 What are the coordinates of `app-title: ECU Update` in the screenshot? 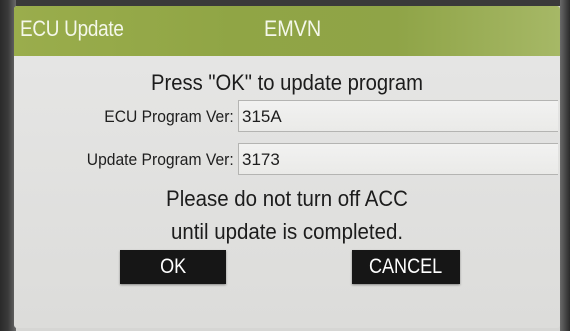 It's located at (72, 28).